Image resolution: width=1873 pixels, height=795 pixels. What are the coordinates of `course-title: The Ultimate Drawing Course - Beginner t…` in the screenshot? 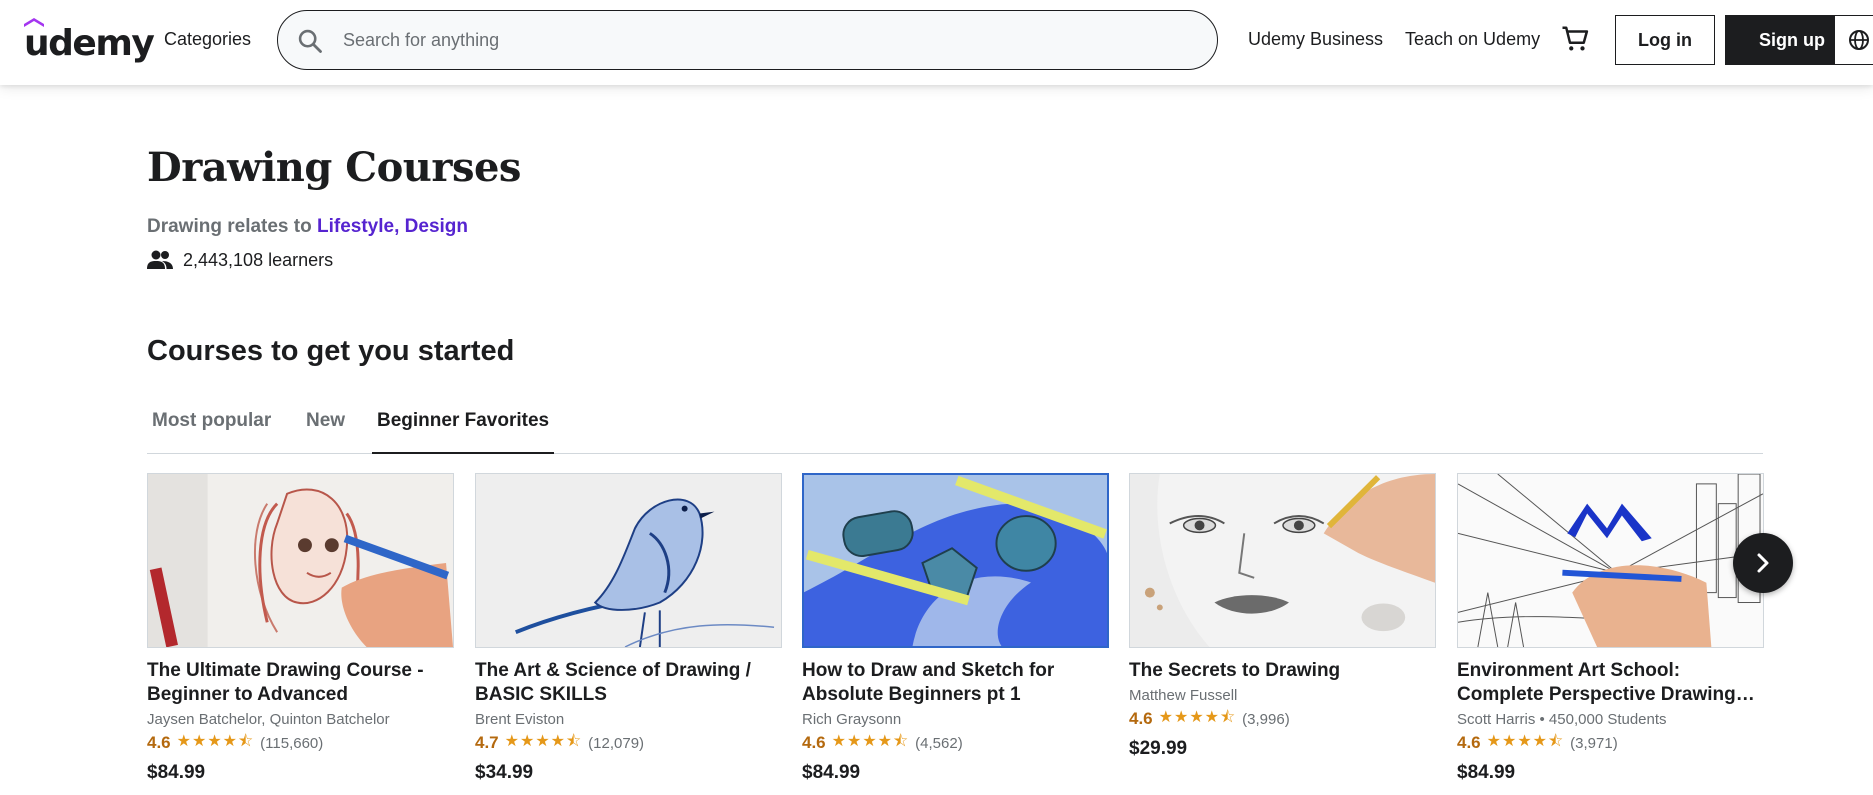 It's located at (300, 683).